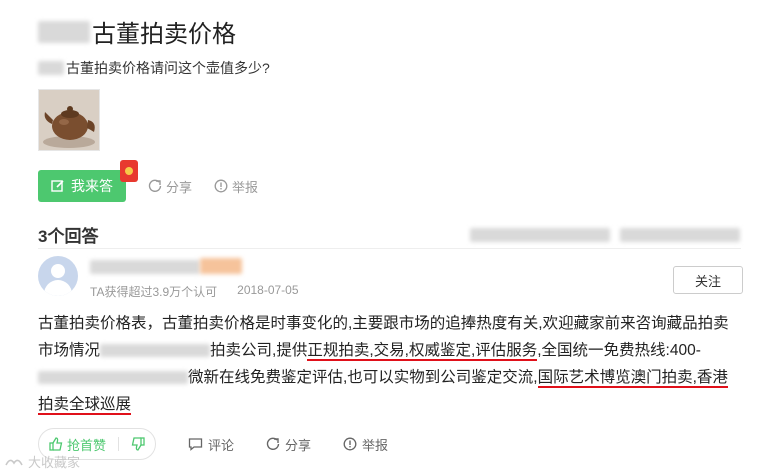  Describe the element at coordinates (195, 444) in the screenshot. I see `comment-icon` at that location.